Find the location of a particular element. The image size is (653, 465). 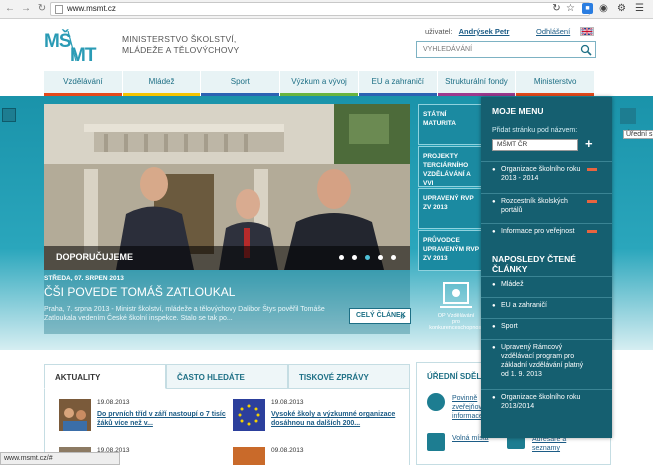

tab-casto-hledate: ČASTO HLEDÁTE is located at coordinates (227, 376).